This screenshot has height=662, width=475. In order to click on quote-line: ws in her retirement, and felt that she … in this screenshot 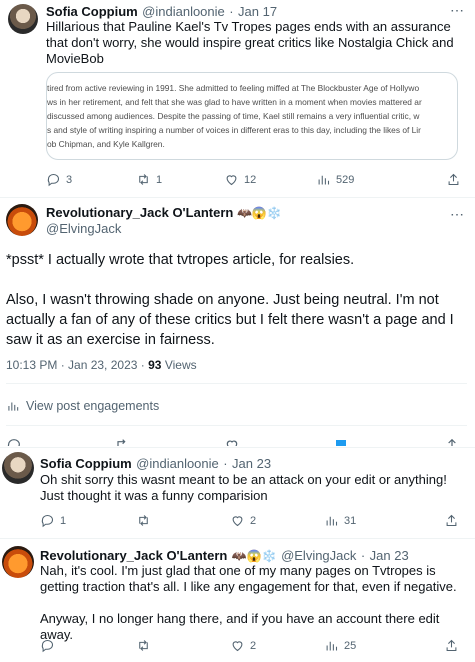, I will do `click(234, 102)`.